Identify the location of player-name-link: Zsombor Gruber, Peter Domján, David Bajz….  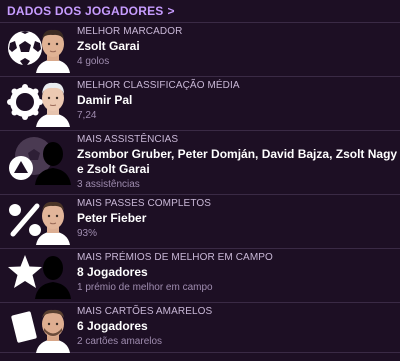
(238, 162).